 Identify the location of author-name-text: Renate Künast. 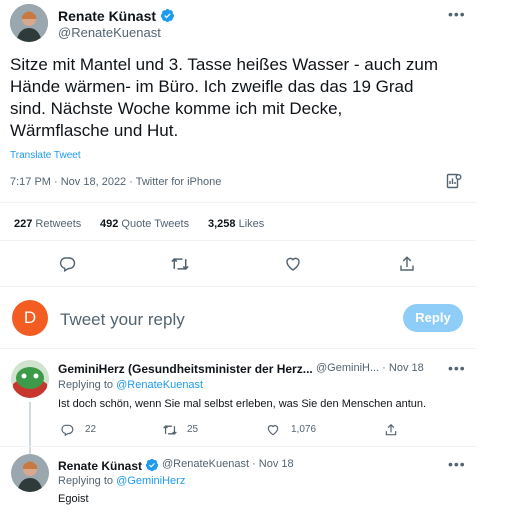
(107, 16).